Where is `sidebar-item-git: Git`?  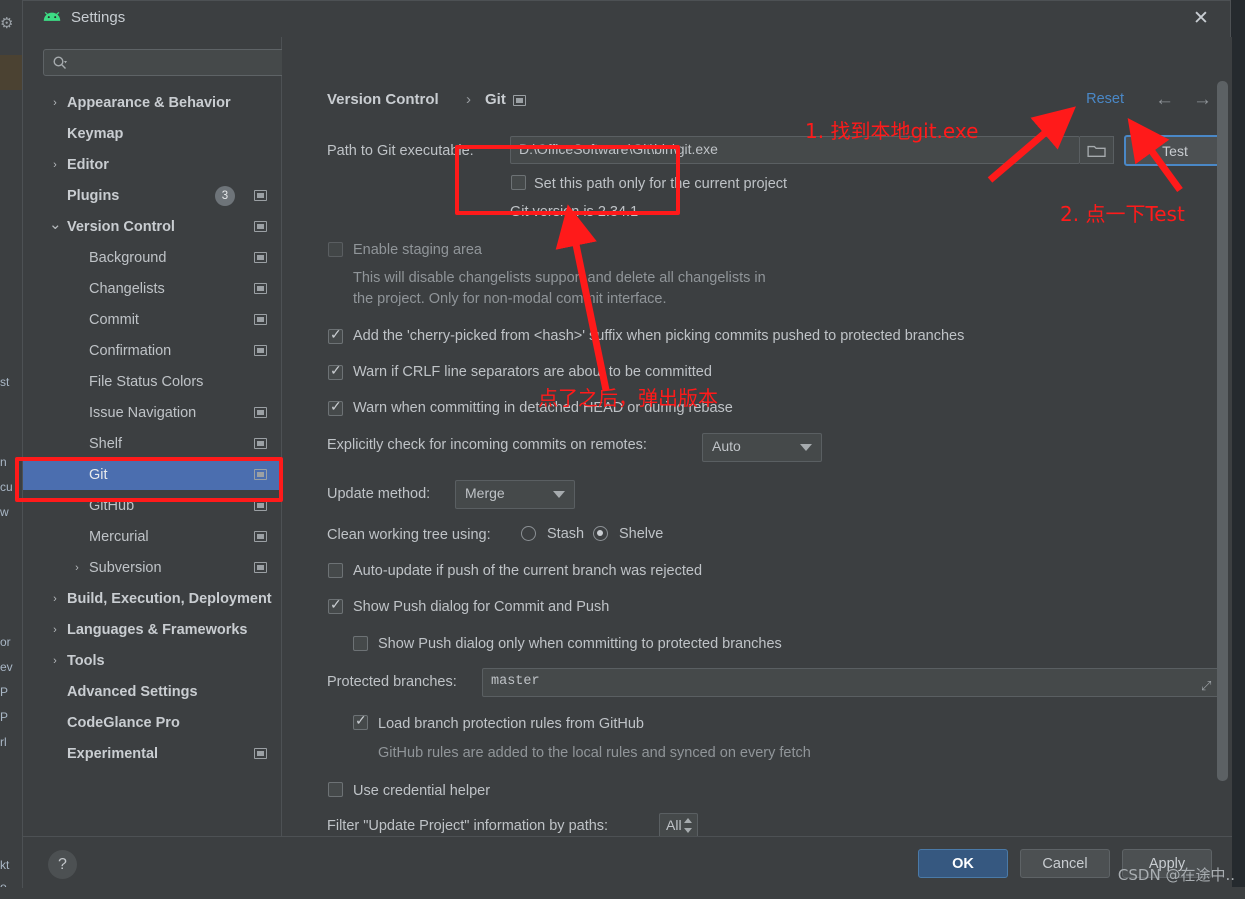 sidebar-item-git: Git is located at coordinates (152, 474).